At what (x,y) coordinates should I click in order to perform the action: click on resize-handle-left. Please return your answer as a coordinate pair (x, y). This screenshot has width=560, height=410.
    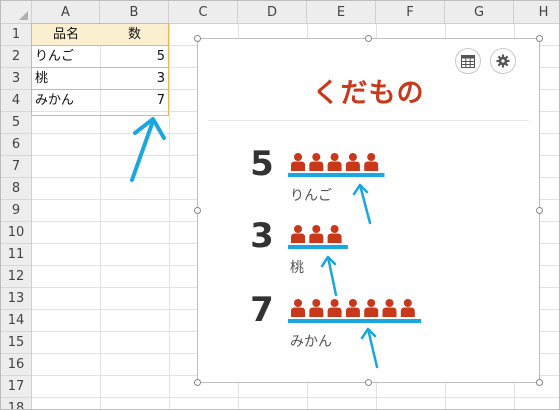
    Looking at the image, I should click on (197, 210).